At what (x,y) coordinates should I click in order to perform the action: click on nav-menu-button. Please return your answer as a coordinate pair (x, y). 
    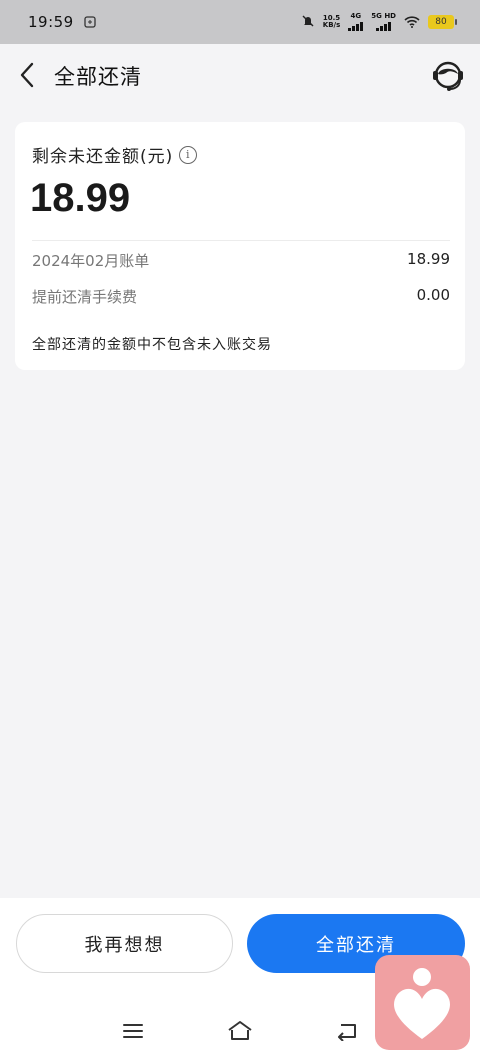
    Looking at the image, I should click on (133, 1031).